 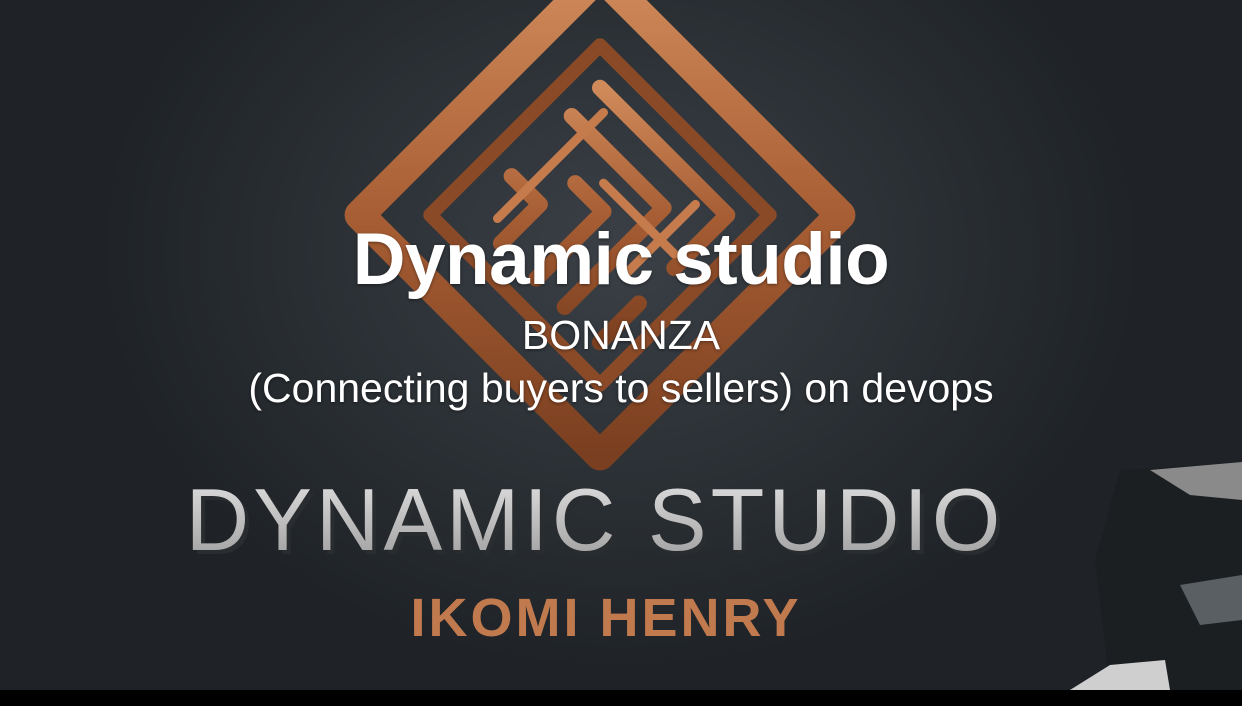 I want to click on page-subtitle: BONANZA, so click(x=621, y=335).